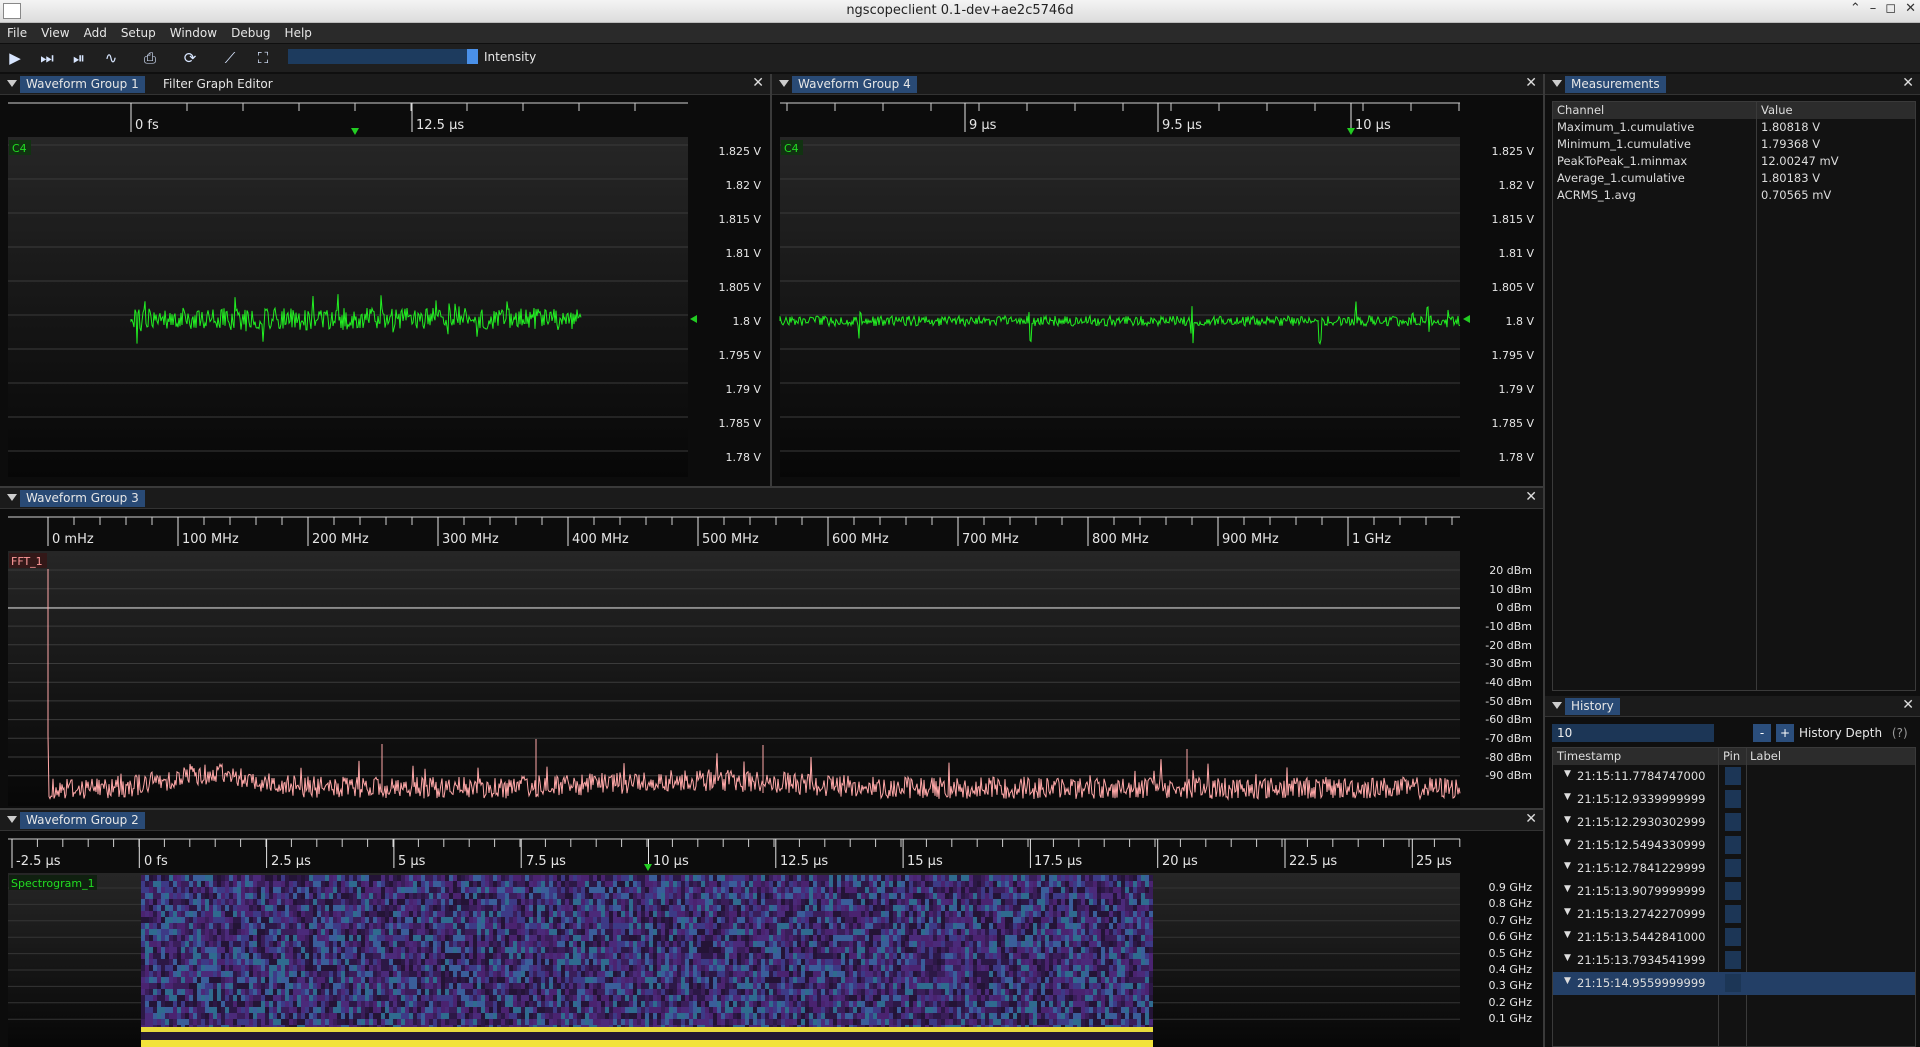 The width and height of the screenshot is (1920, 1047). What do you see at coordinates (472, 56) in the screenshot?
I see `intensity-knob` at bounding box center [472, 56].